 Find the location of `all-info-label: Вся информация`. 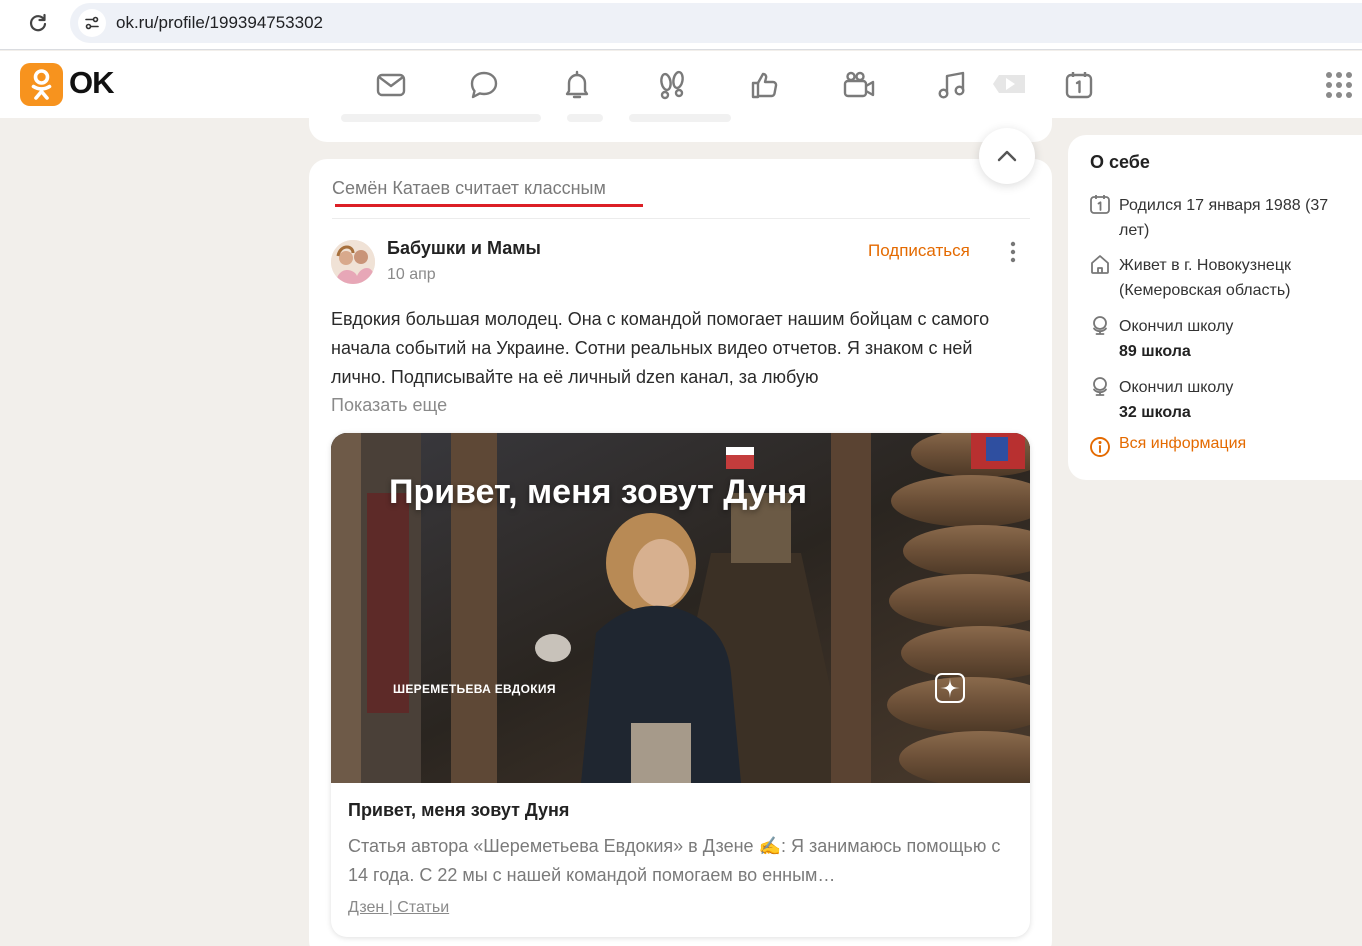

all-info-label: Вся информация is located at coordinates (1182, 444).